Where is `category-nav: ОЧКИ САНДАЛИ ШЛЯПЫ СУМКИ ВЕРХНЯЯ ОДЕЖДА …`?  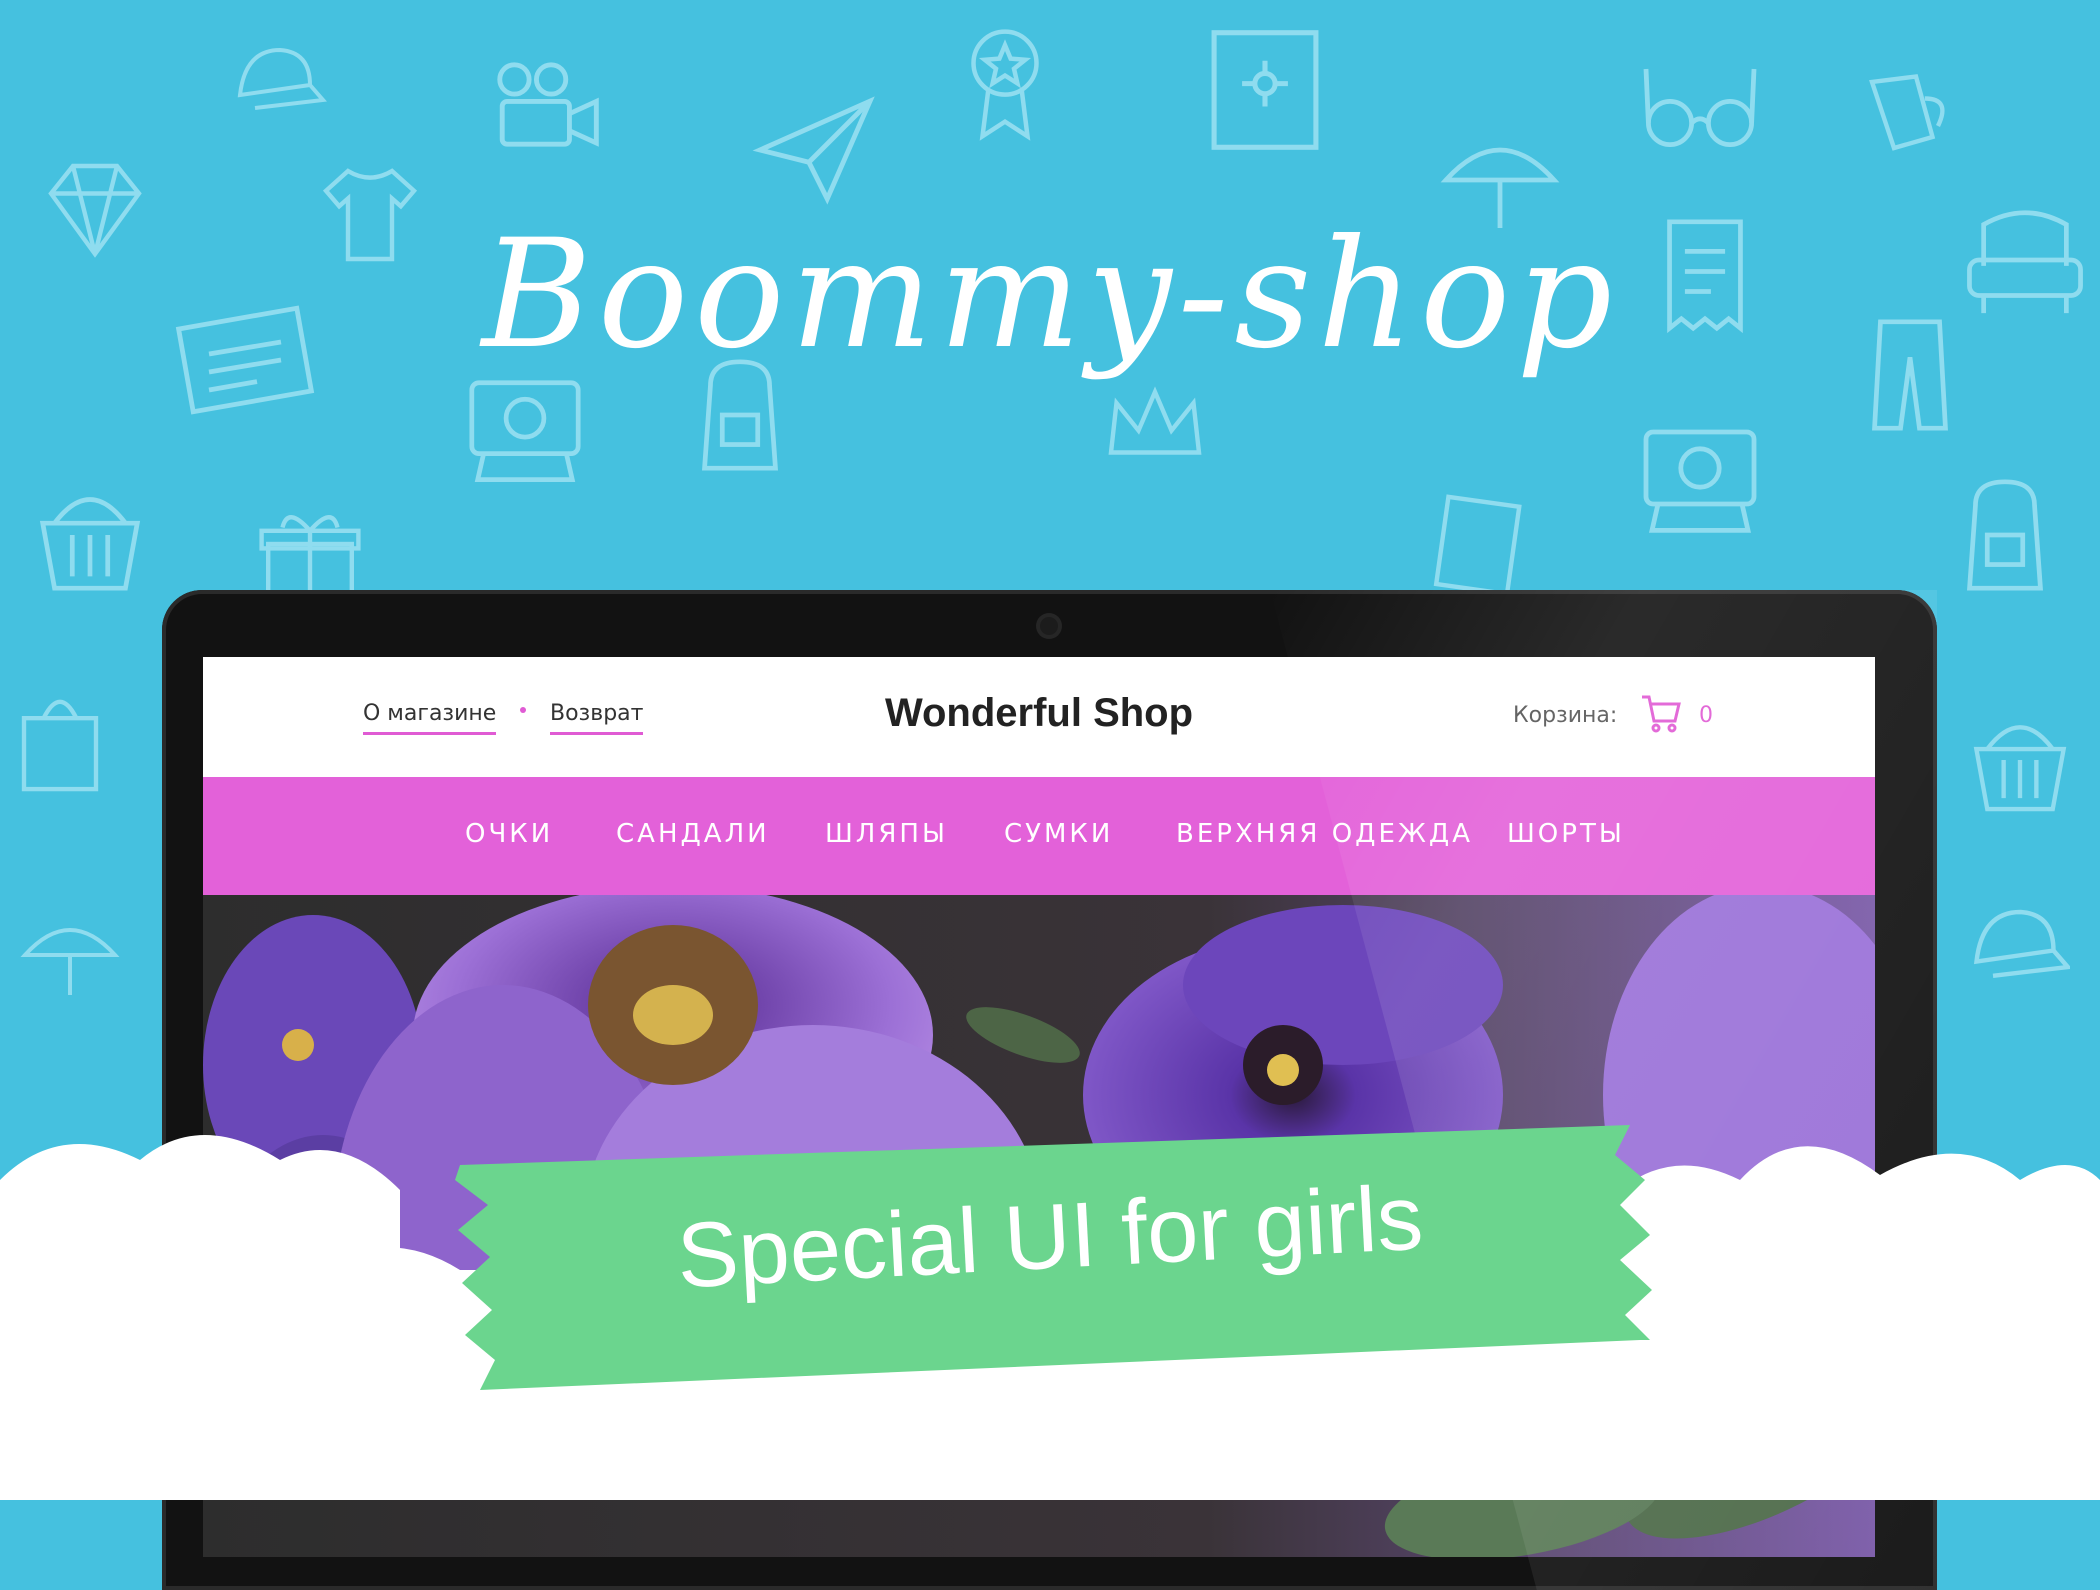 category-nav: ОЧКИ САНДАЛИ ШЛЯПЫ СУМКИ ВЕРХНЯЯ ОДЕЖДА … is located at coordinates (1039, 836).